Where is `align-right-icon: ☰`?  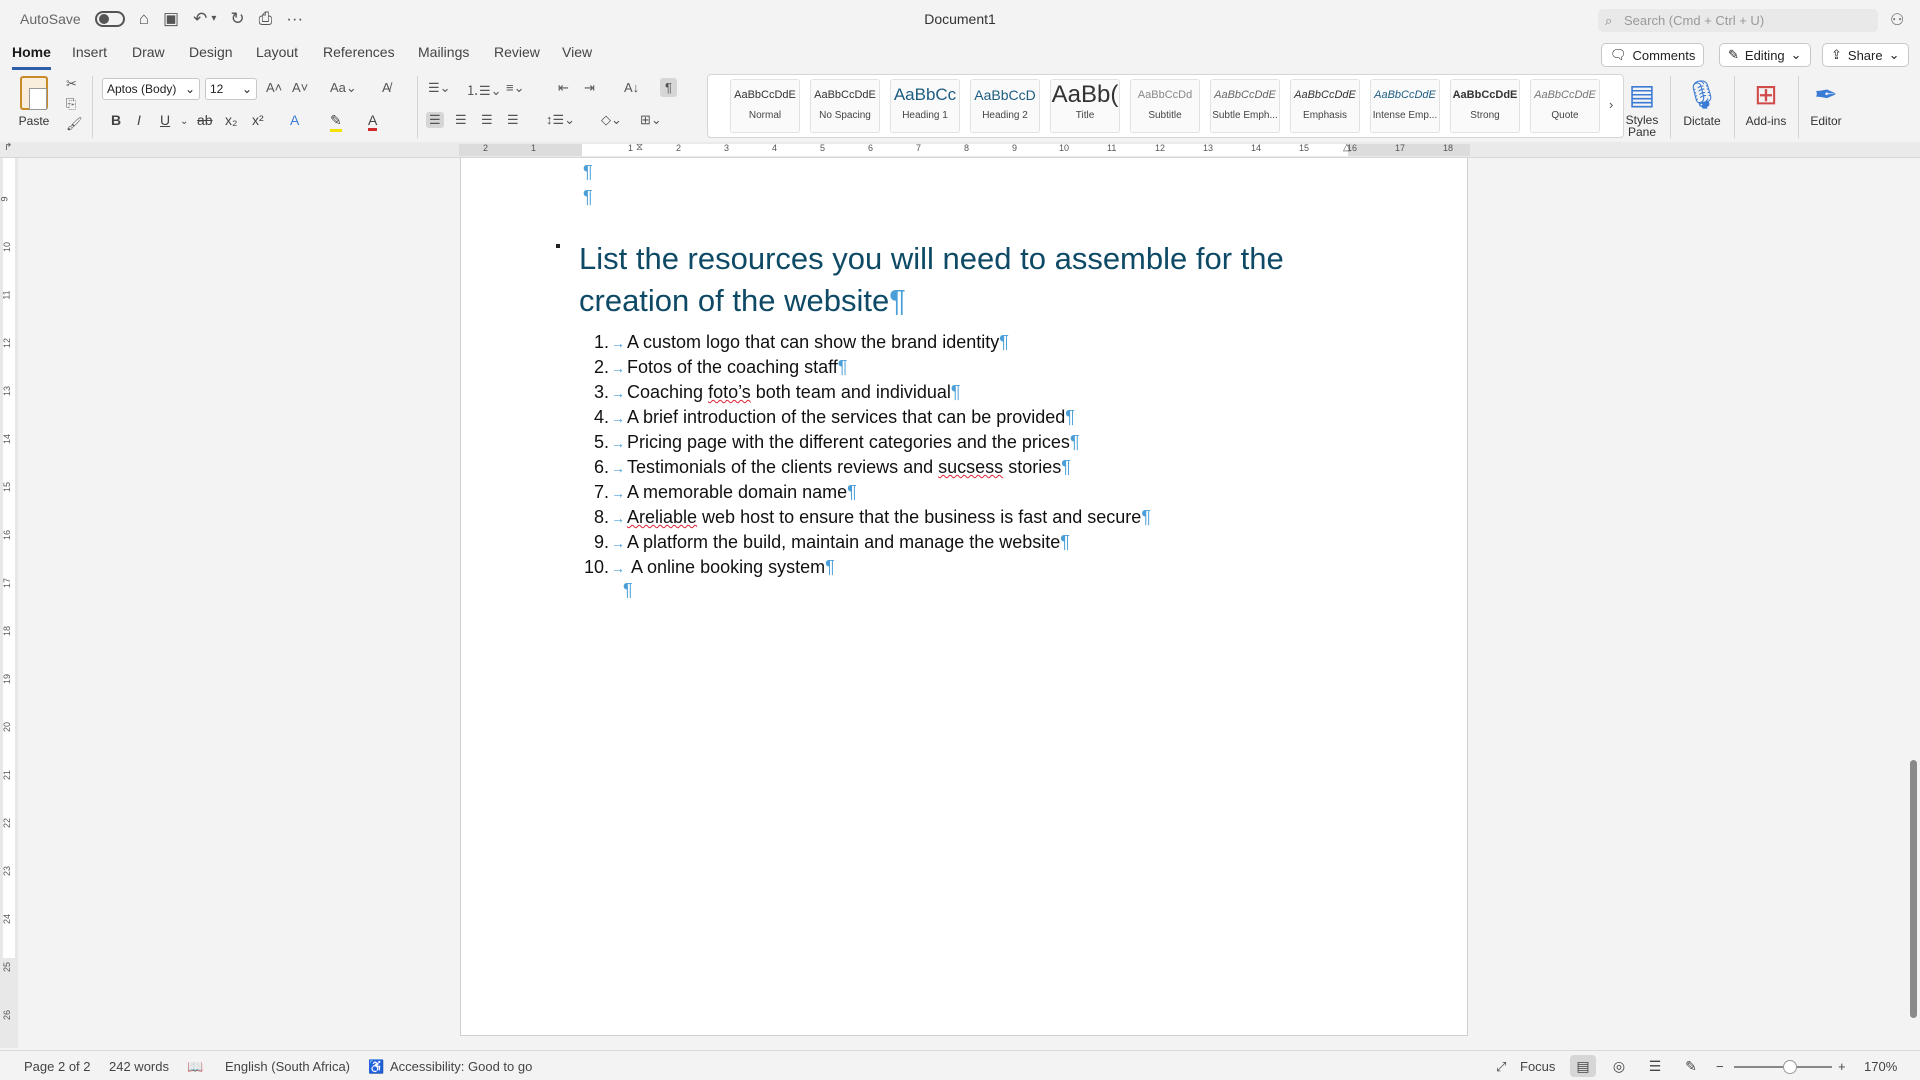
align-right-icon: ☰ is located at coordinates (487, 120).